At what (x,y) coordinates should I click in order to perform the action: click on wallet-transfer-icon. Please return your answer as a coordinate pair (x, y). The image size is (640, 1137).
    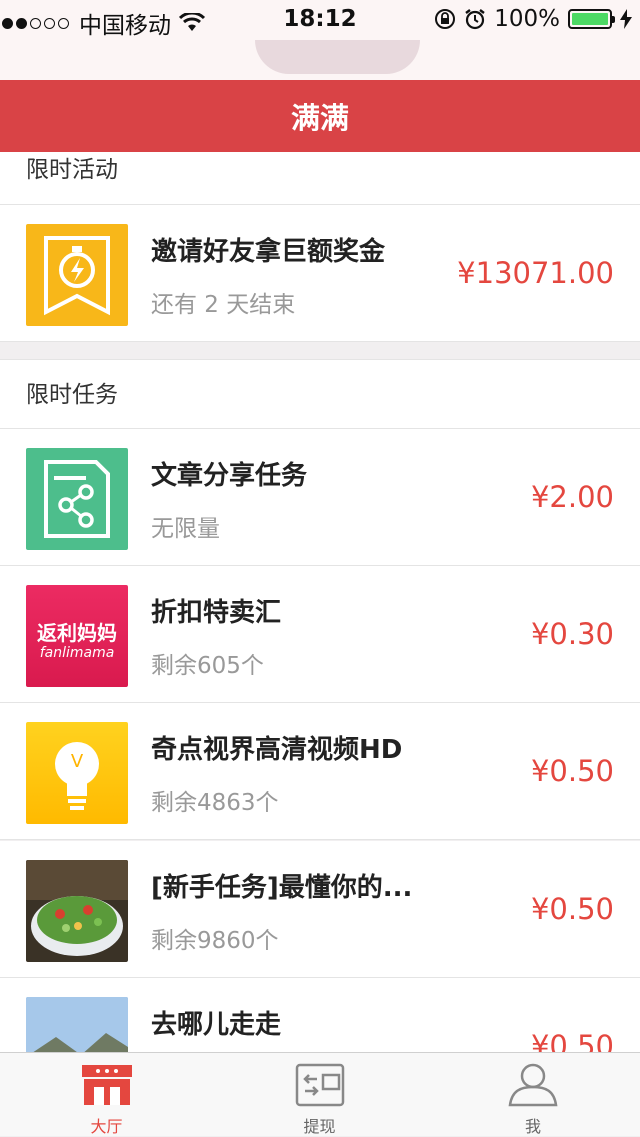
    Looking at the image, I should click on (319, 1085).